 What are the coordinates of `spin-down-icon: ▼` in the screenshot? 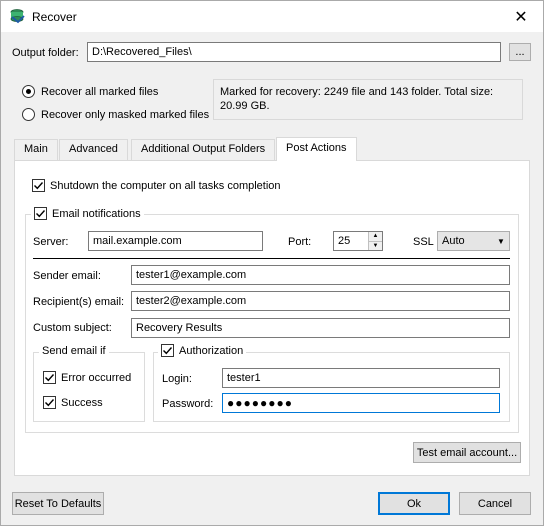 It's located at (375, 245).